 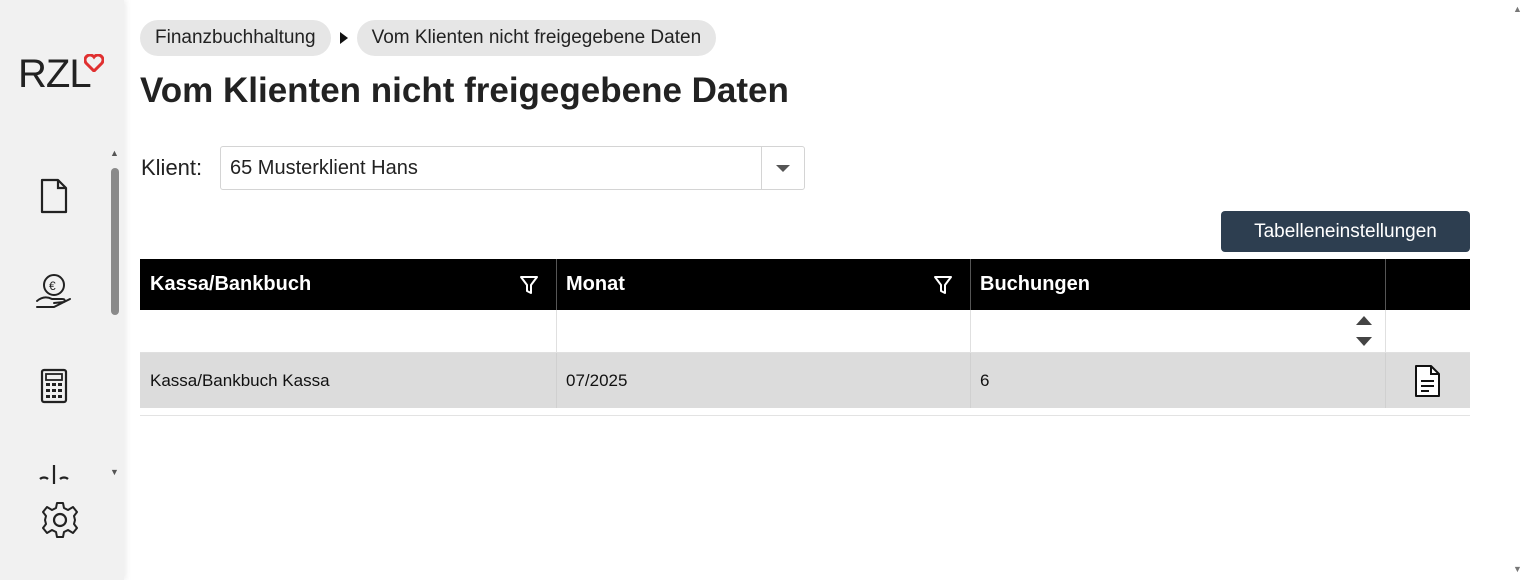 What do you see at coordinates (761, 168) in the screenshot?
I see `client-select-divider` at bounding box center [761, 168].